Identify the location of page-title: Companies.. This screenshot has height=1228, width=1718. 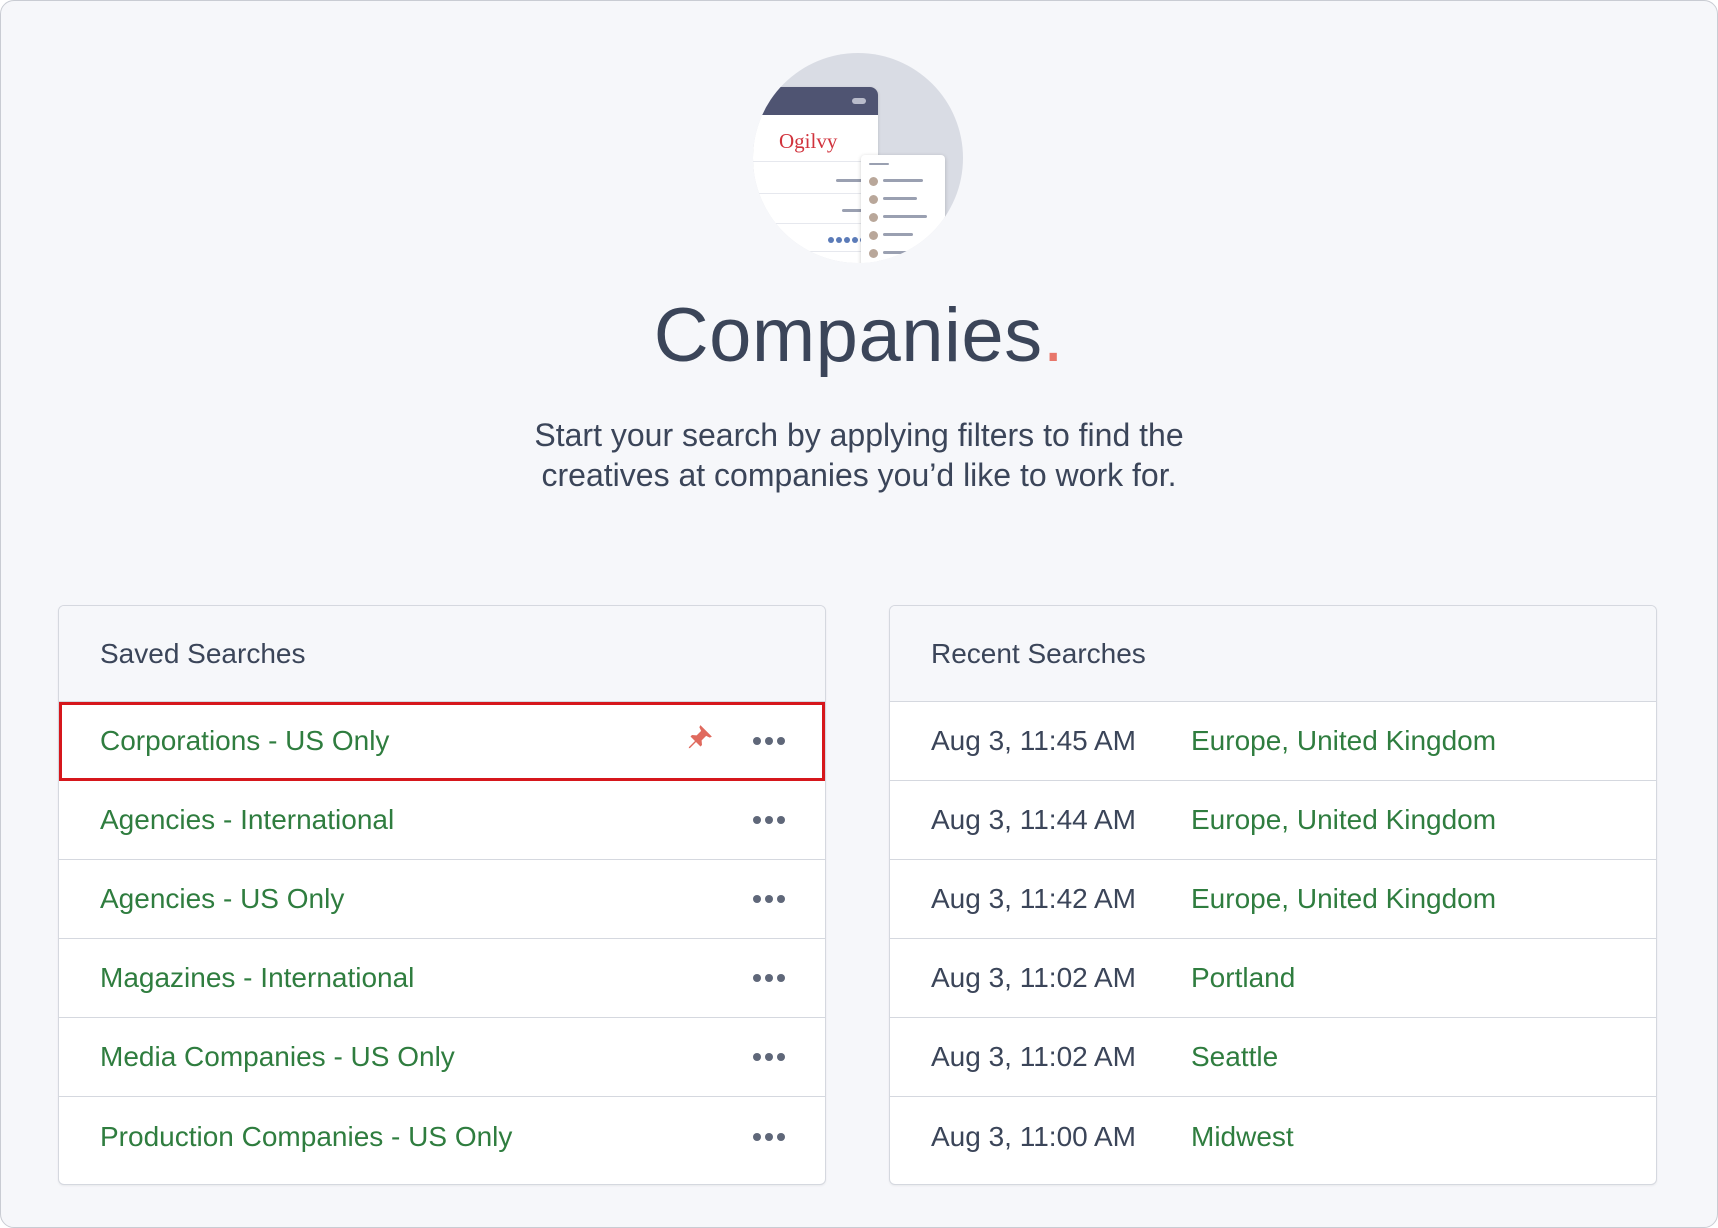
(859, 335).